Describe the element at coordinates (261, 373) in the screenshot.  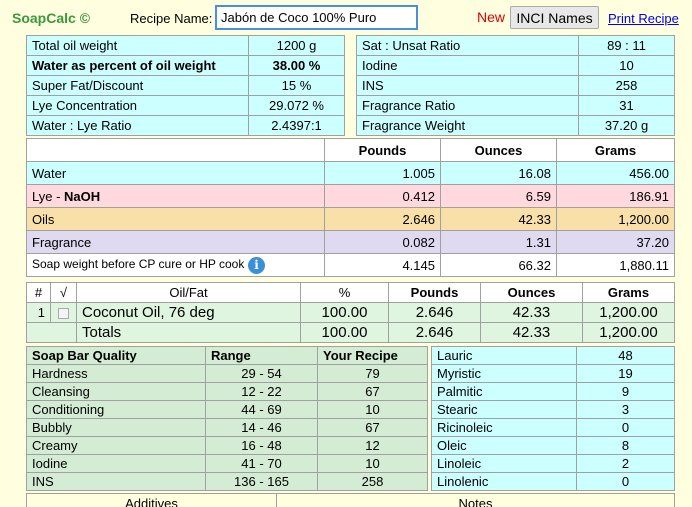
I see `quality-range: 29 - 54` at that location.